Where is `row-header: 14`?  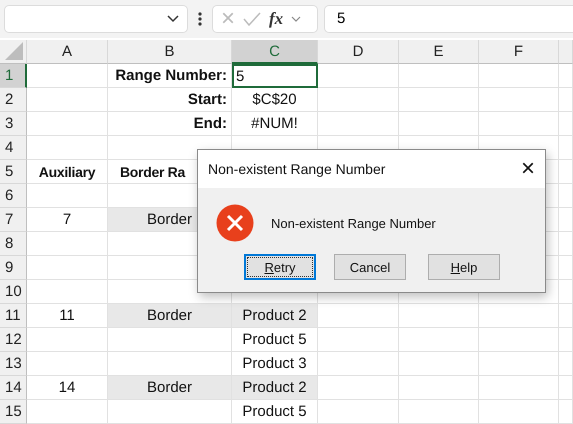 row-header: 14 is located at coordinates (13, 388).